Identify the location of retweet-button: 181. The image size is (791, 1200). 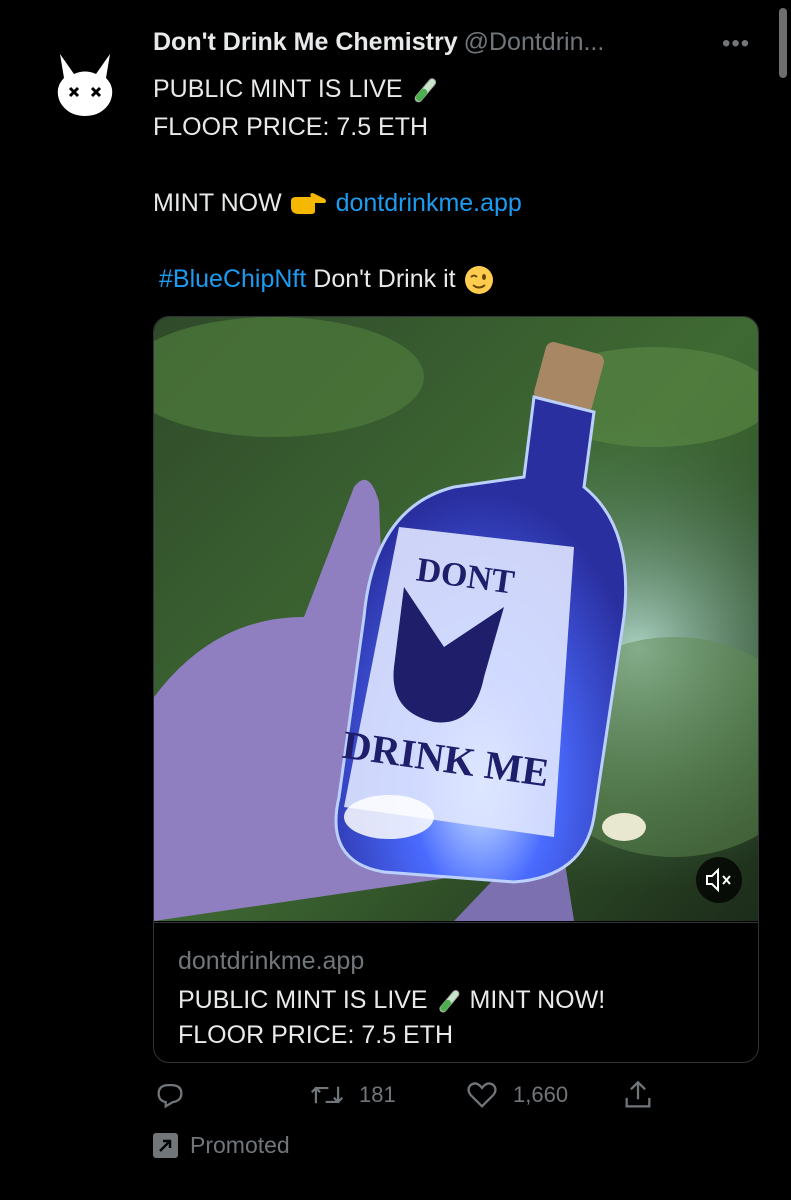
(352, 1095).